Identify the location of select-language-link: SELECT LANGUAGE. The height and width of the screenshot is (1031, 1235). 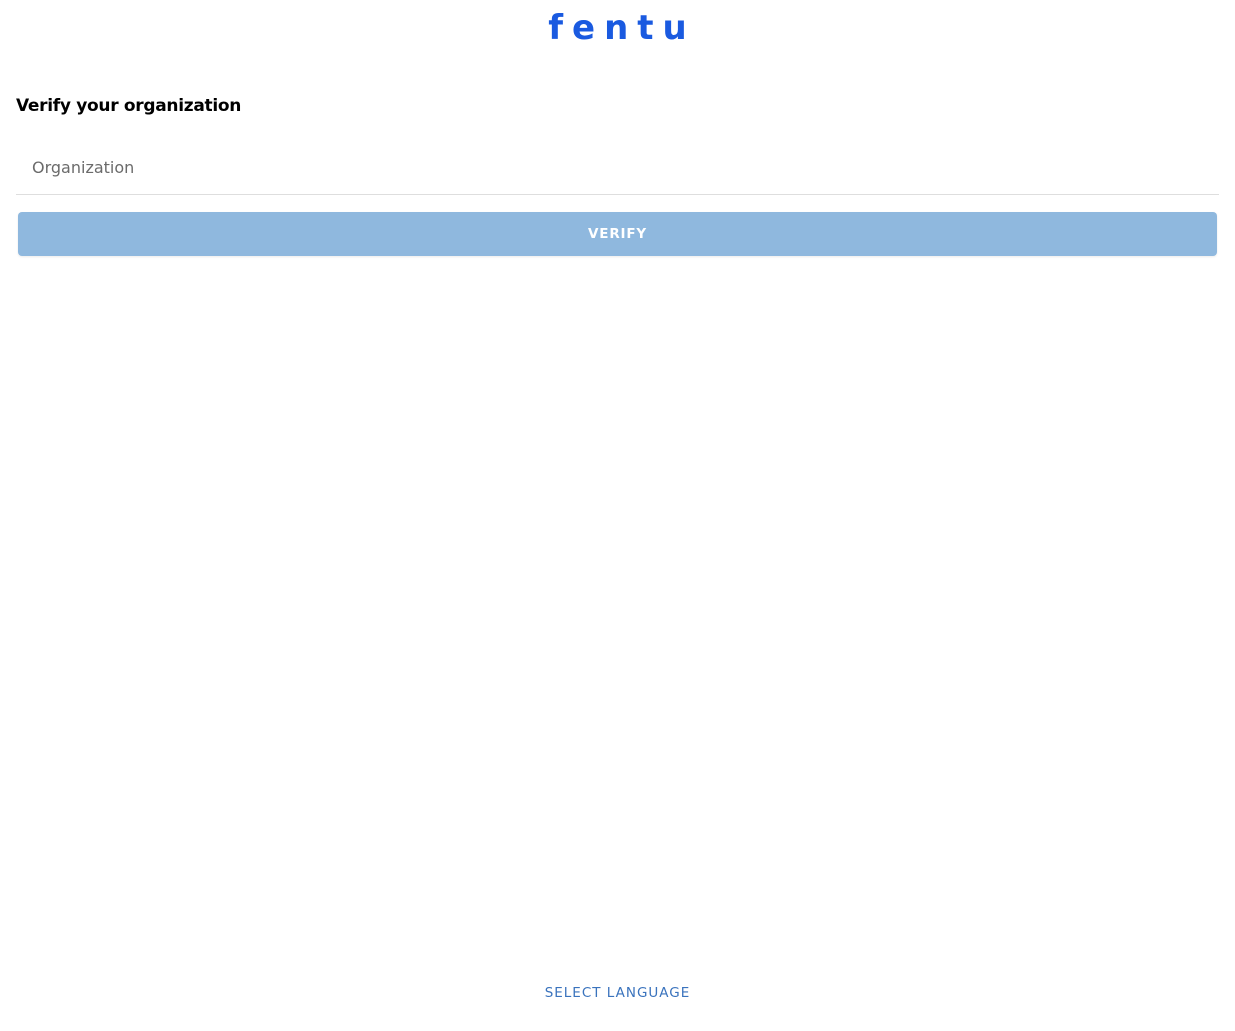
(617, 993).